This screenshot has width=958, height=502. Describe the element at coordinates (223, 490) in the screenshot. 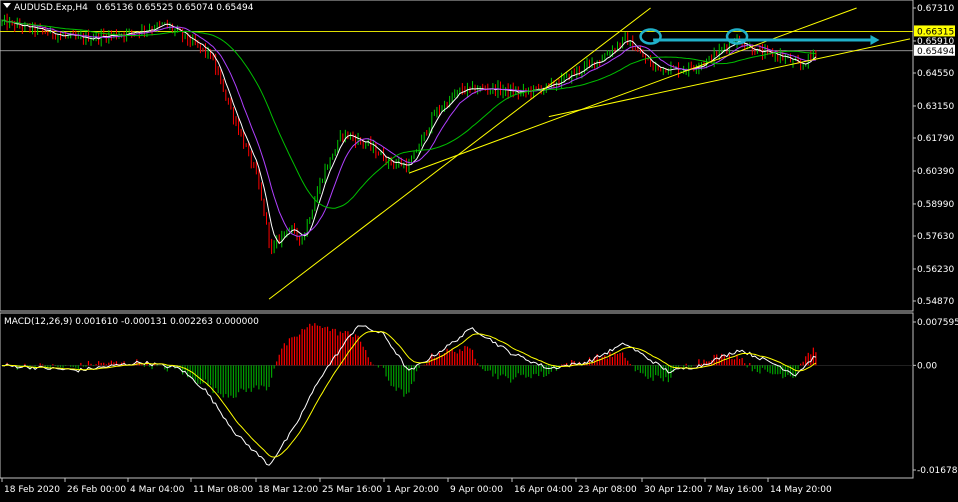

I see `time-tick-label: 11 Mar 08:00` at that location.